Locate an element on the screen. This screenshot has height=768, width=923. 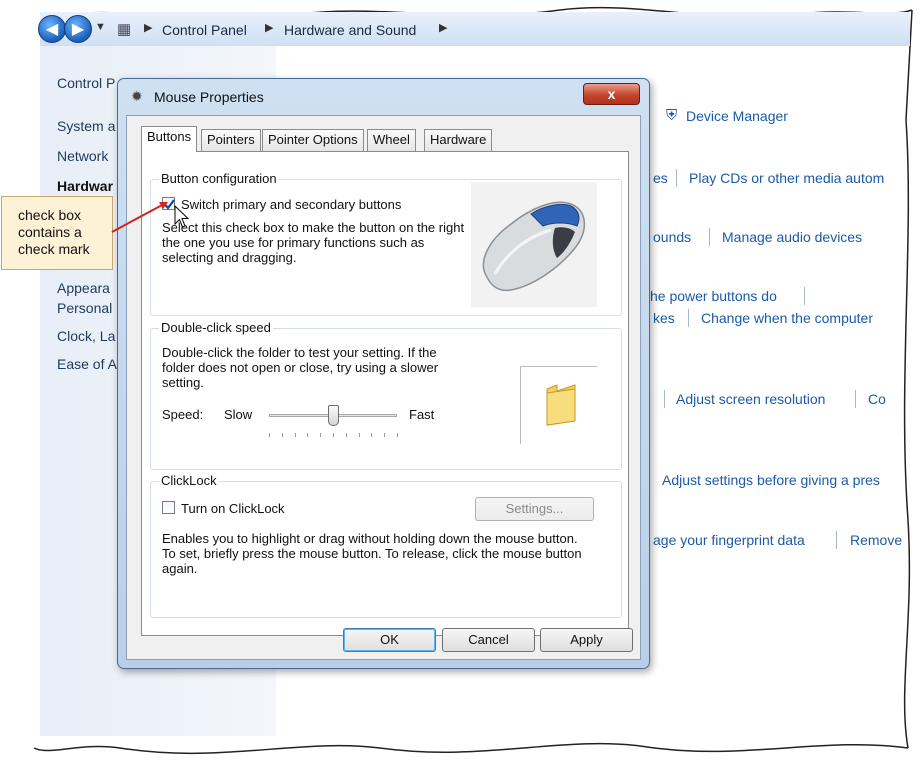
link-fingerprint: age your fingerprint data is located at coordinates (729, 540).